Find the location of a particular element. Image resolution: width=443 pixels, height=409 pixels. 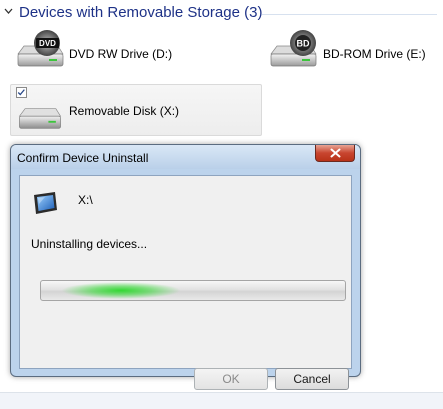

bd-badge-text: BD is located at coordinates (303, 44).